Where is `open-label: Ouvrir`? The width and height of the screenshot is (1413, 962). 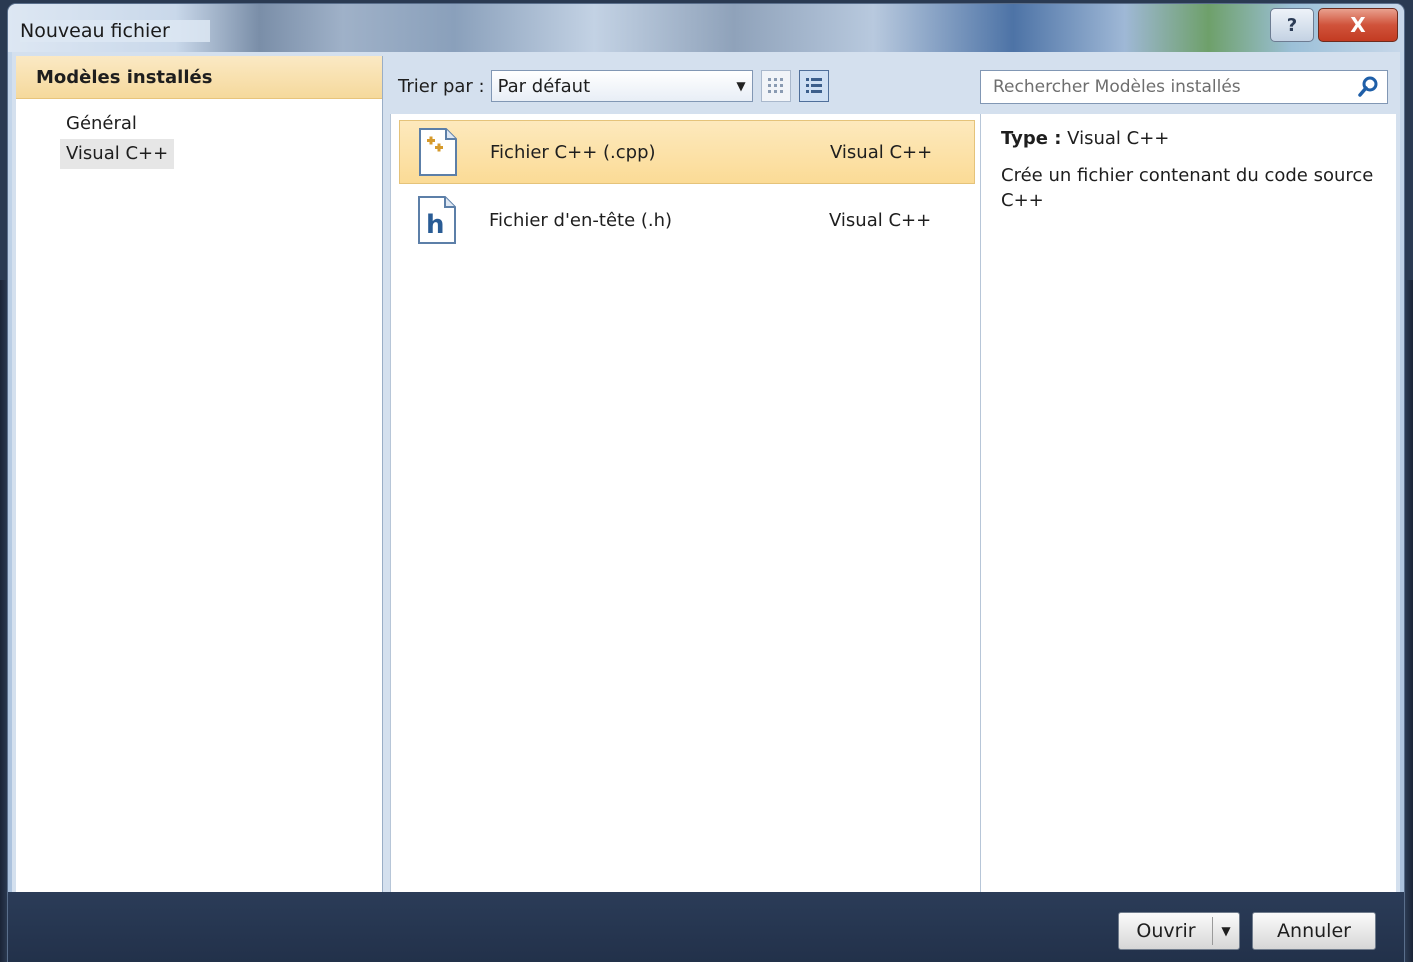 open-label: Ouvrir is located at coordinates (1166, 931).